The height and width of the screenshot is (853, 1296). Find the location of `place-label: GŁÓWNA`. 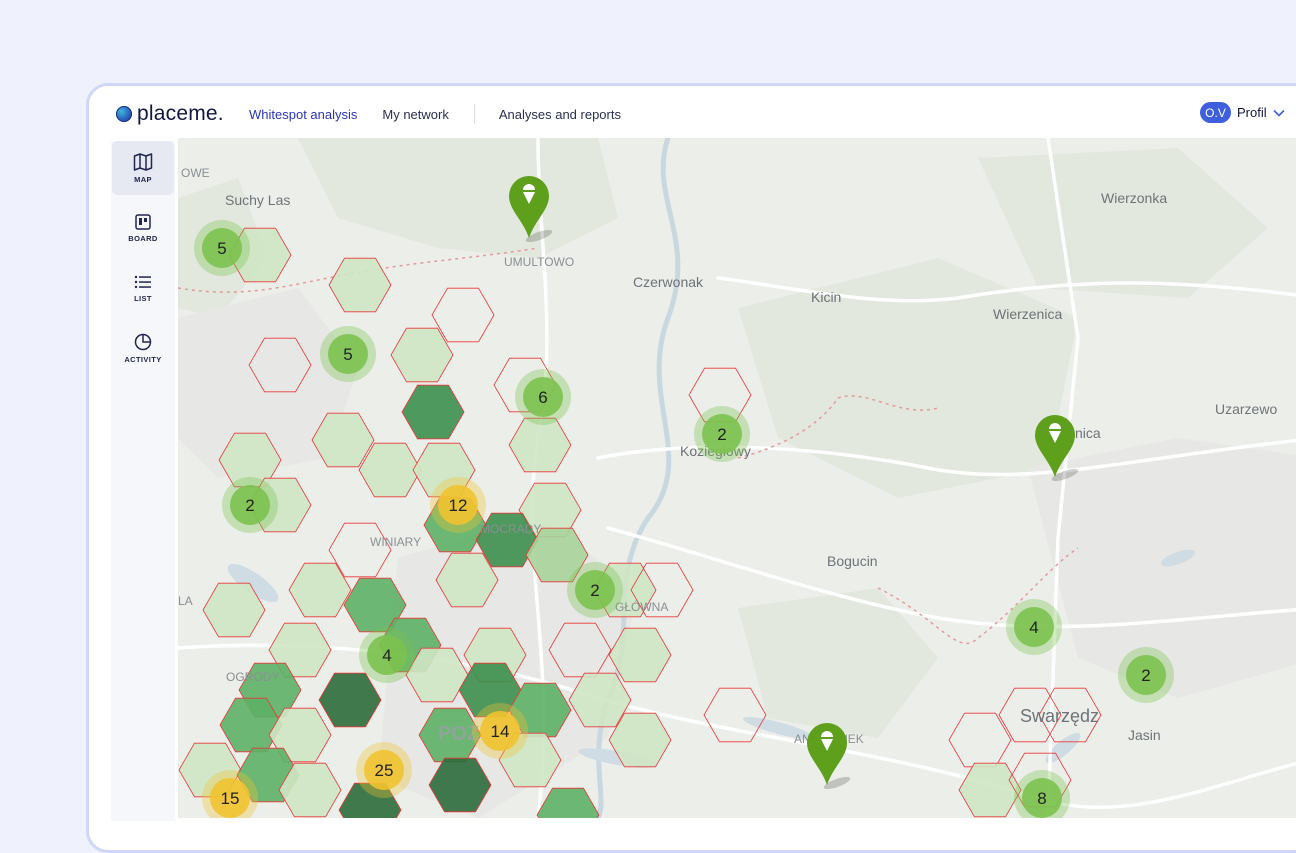

place-label: GŁÓWNA is located at coordinates (641, 606).